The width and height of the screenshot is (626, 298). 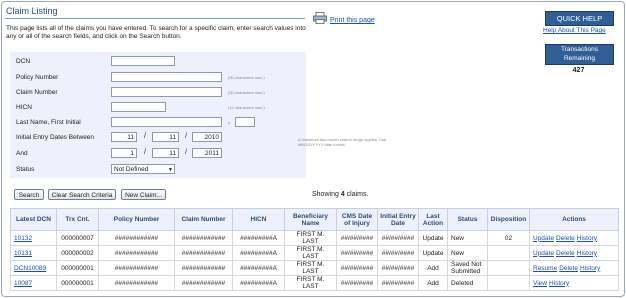 I want to click on view-link: View, so click(x=540, y=283).